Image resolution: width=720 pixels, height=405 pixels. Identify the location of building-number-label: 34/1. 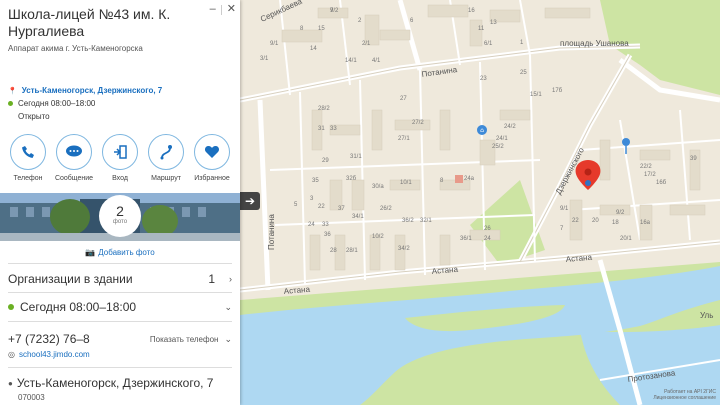
(358, 217).